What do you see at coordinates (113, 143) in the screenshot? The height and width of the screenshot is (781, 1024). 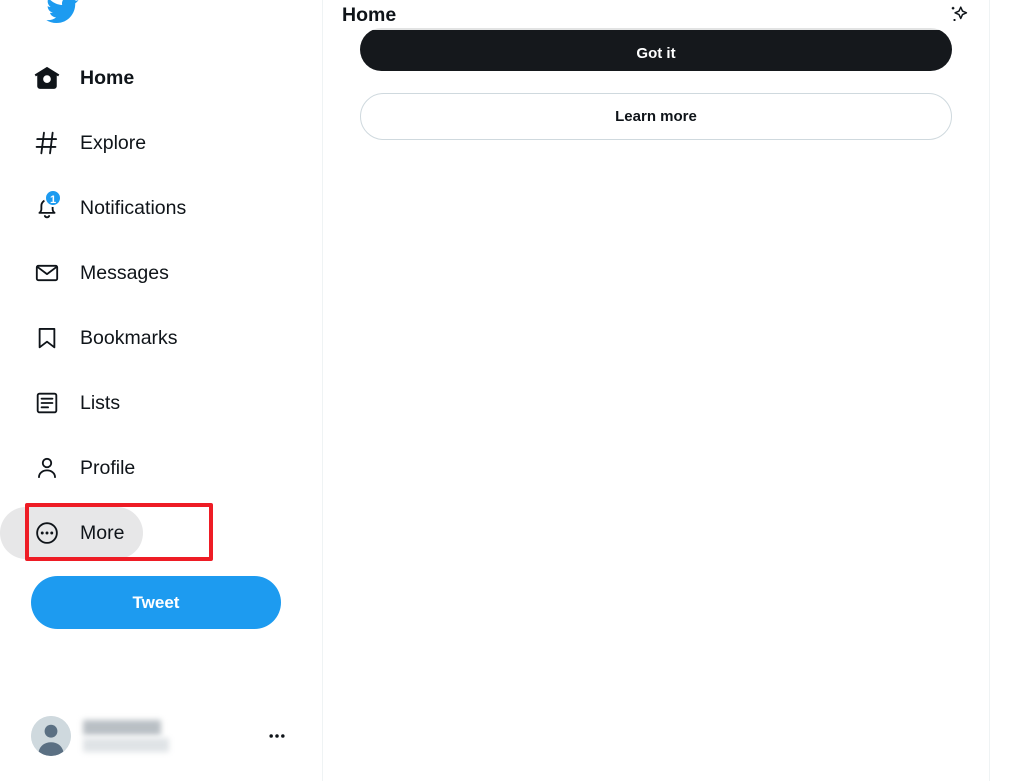 I see `sidebar-item-label: Explore` at bounding box center [113, 143].